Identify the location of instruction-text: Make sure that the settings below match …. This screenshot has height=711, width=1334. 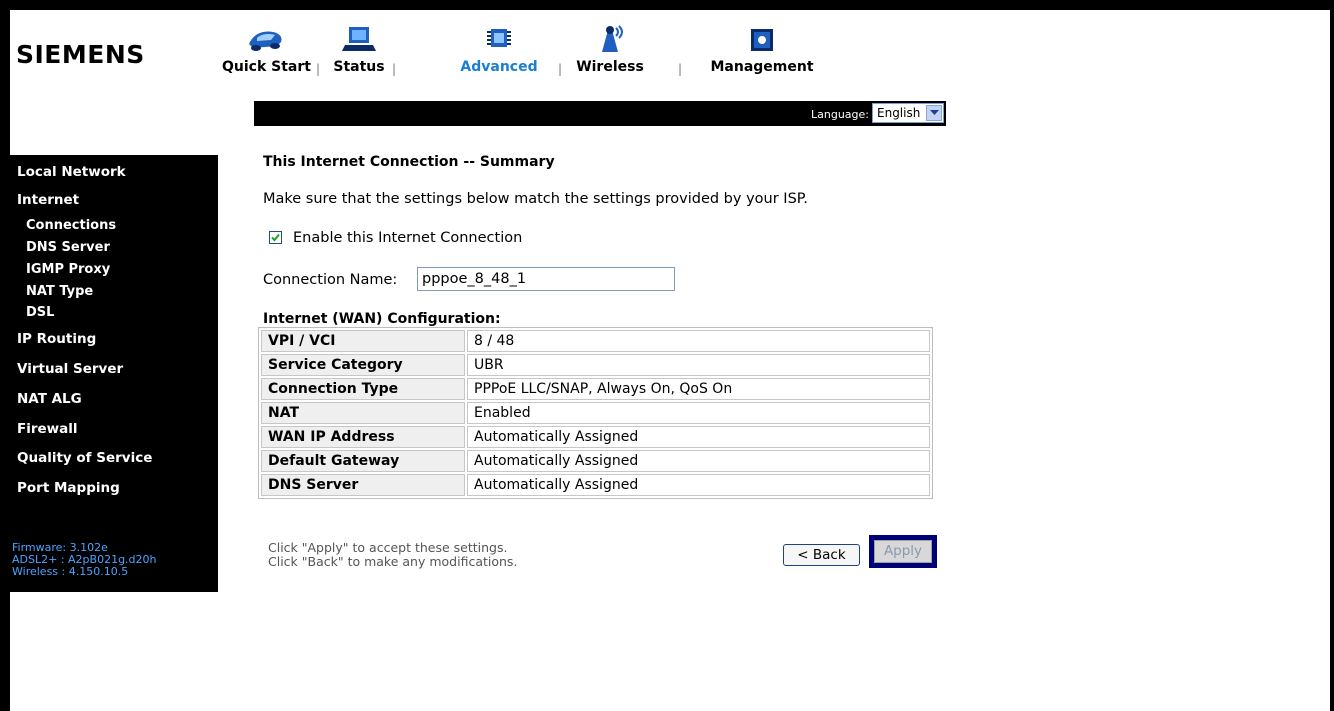
(535, 199).